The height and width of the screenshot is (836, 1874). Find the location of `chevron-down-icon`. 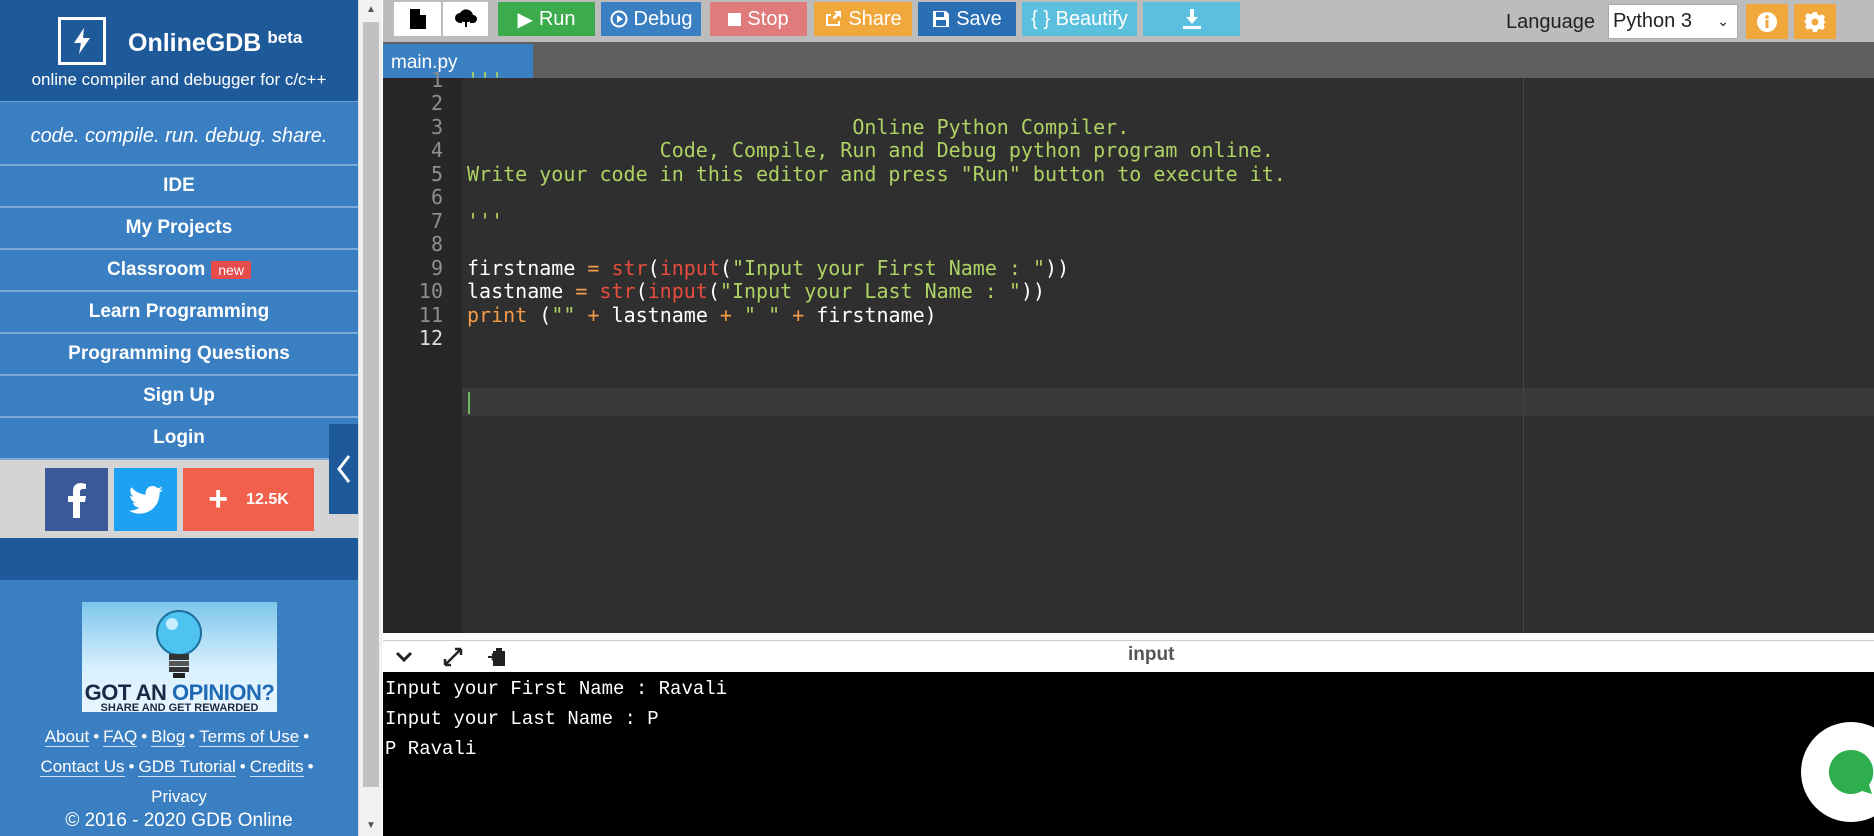

chevron-down-icon is located at coordinates (404, 657).